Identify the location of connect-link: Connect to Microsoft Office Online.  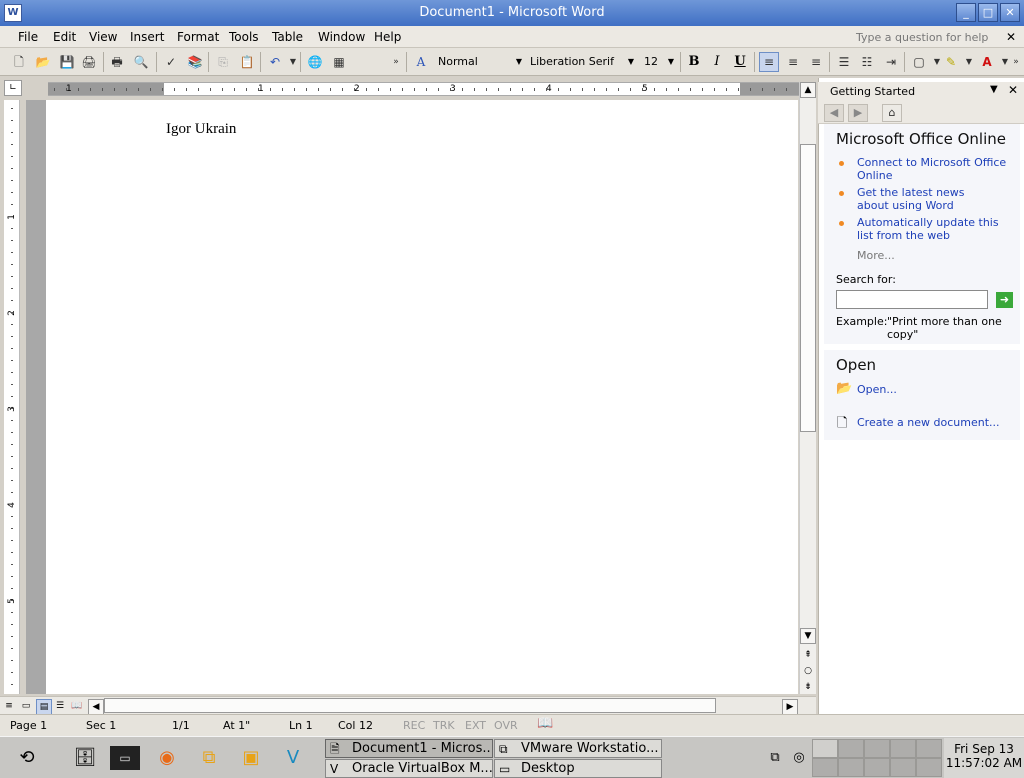
(937, 169).